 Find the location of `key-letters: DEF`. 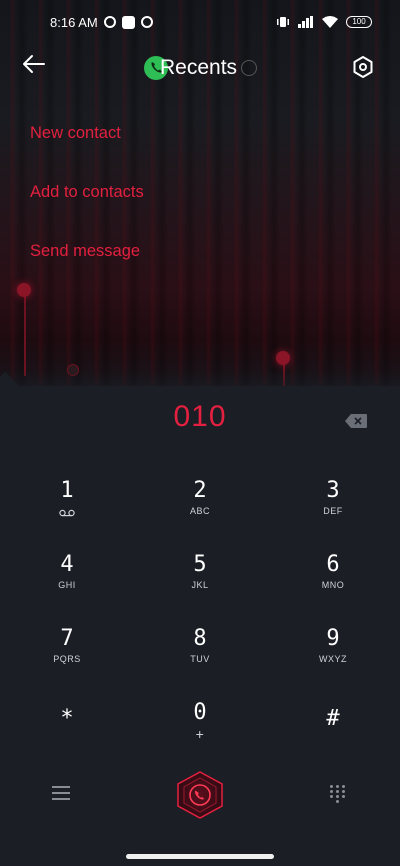

key-letters: DEF is located at coordinates (333, 511).